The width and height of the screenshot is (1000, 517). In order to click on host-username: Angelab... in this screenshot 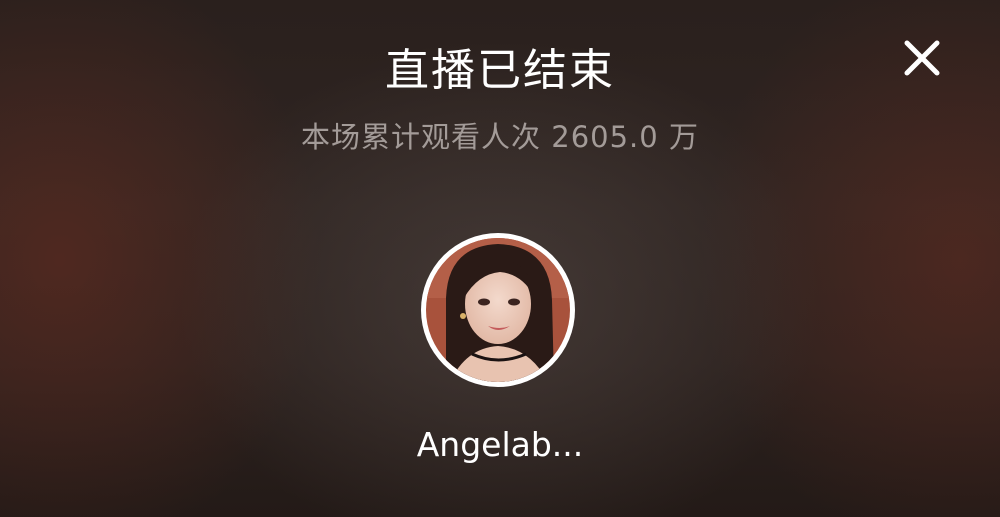, I will do `click(500, 444)`.